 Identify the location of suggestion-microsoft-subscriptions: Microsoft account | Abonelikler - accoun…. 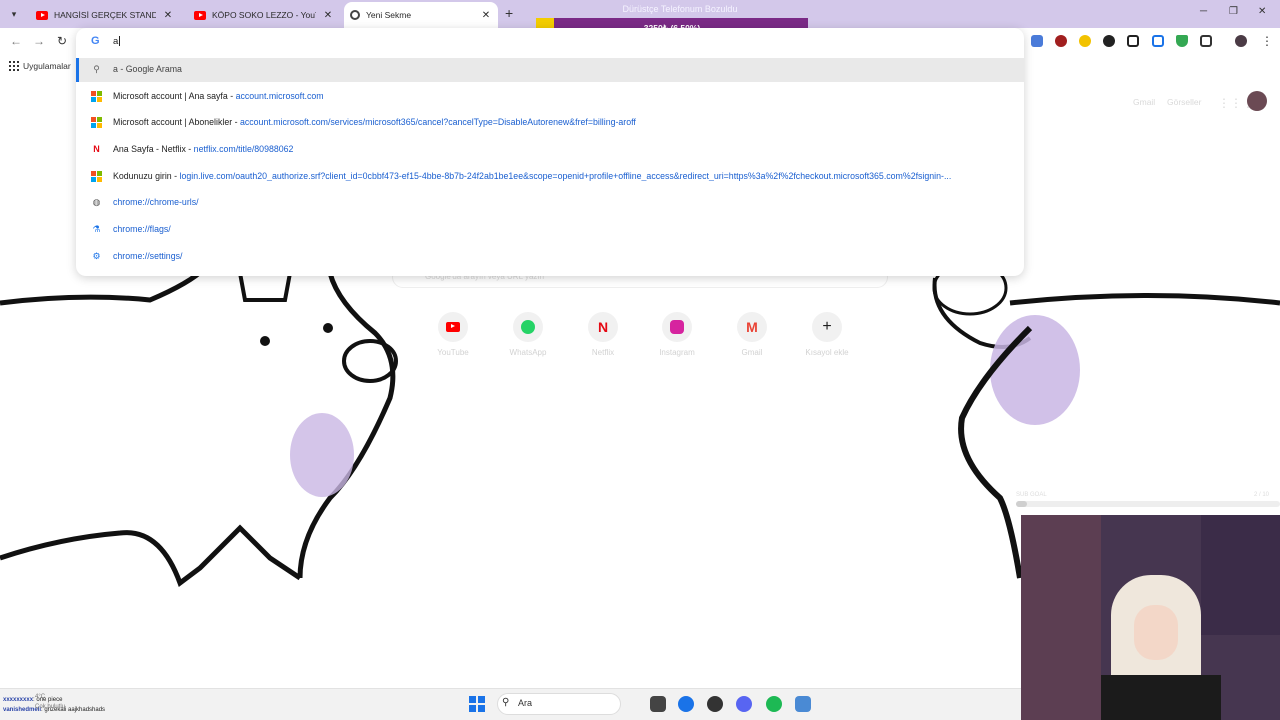
(550, 123).